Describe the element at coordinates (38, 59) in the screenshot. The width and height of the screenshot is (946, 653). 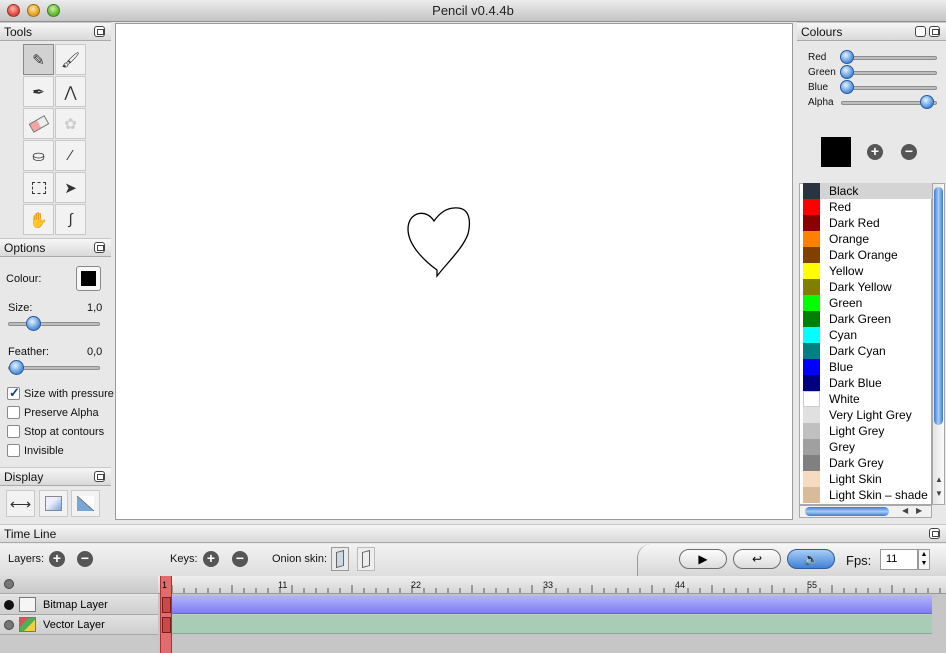
I see `pencil-tool-button: ✎` at that location.